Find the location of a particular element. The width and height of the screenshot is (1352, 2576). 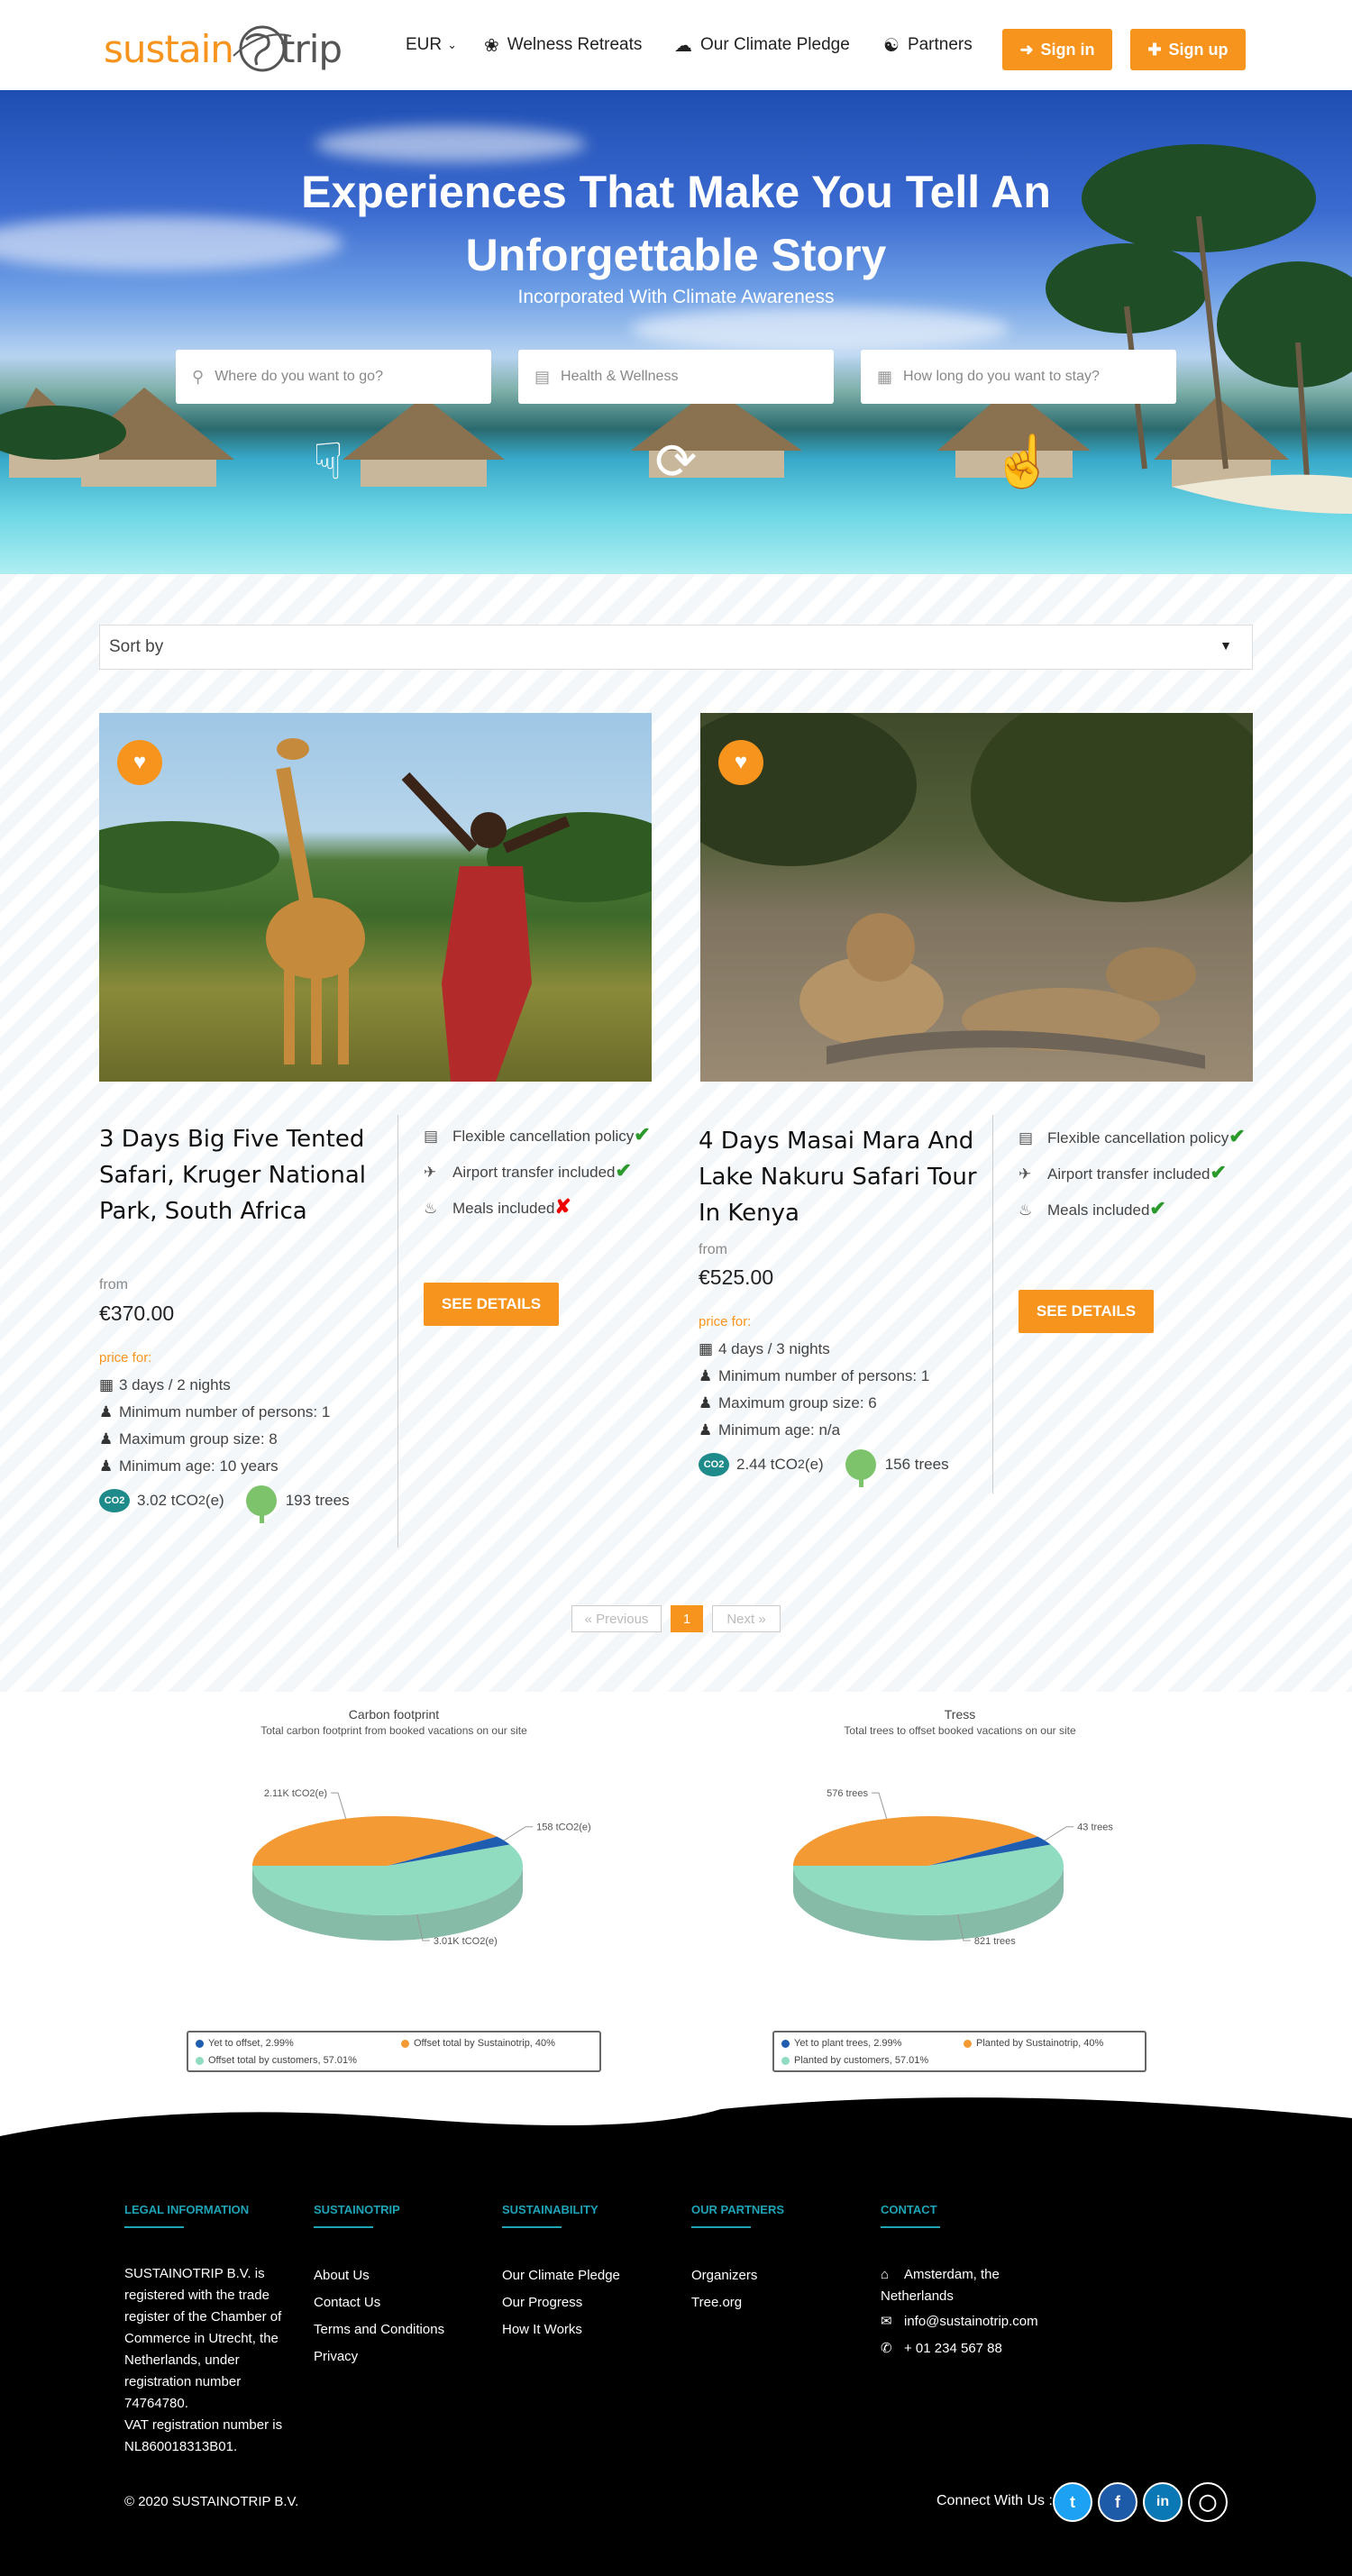

footer-link-progress: Our Progress is located at coordinates (561, 2302).